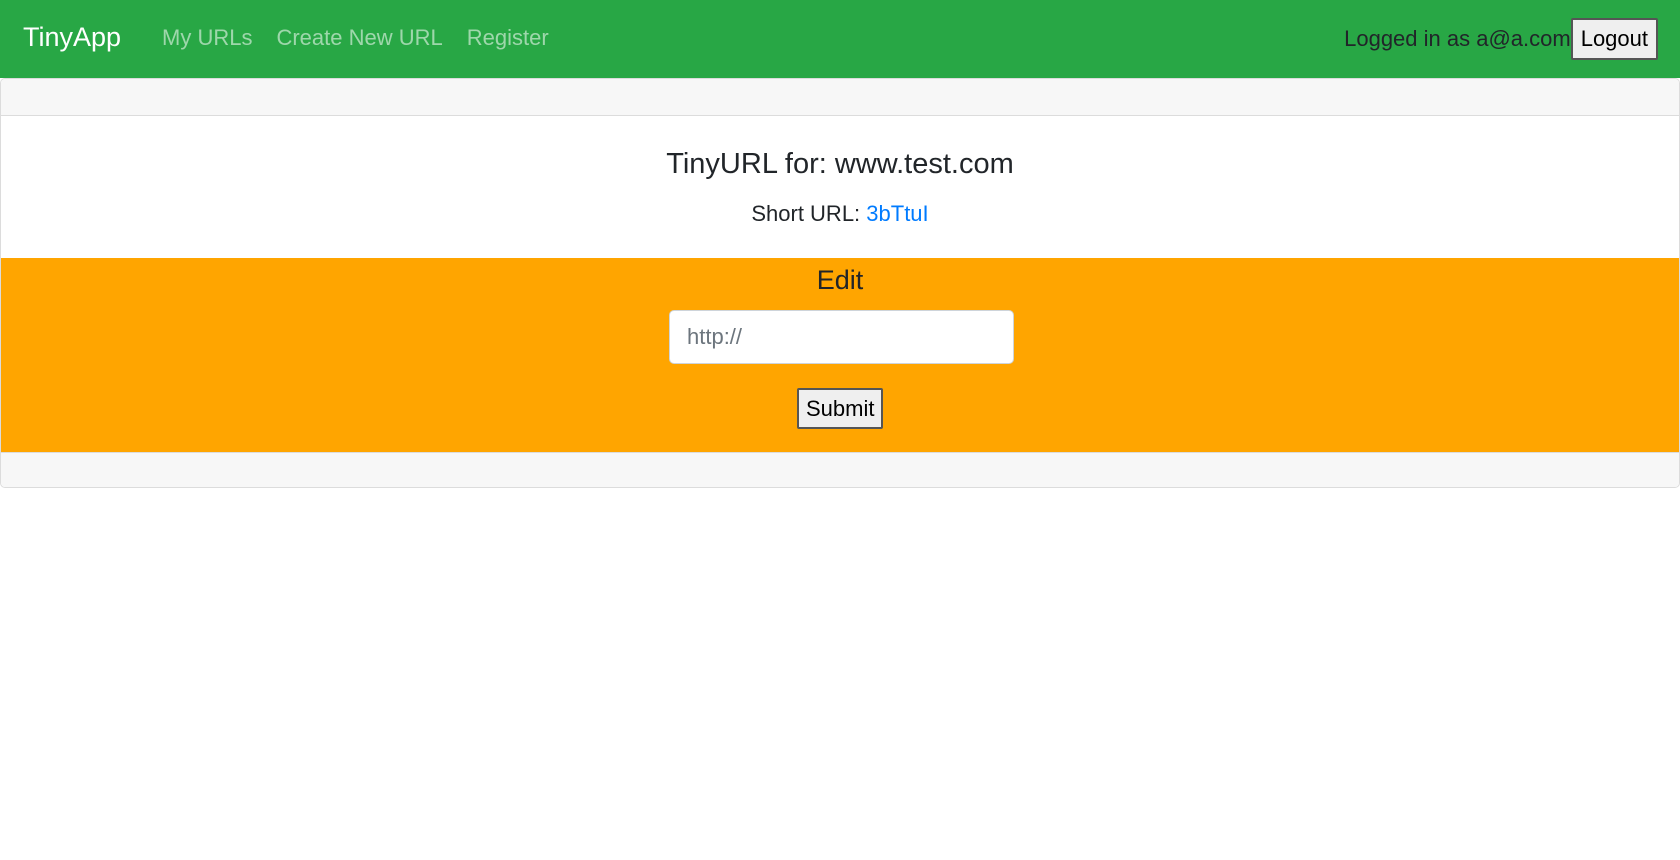 Image resolution: width=1680 pixels, height=860 pixels. Describe the element at coordinates (840, 280) in the screenshot. I see `edit-heading: Edit` at that location.